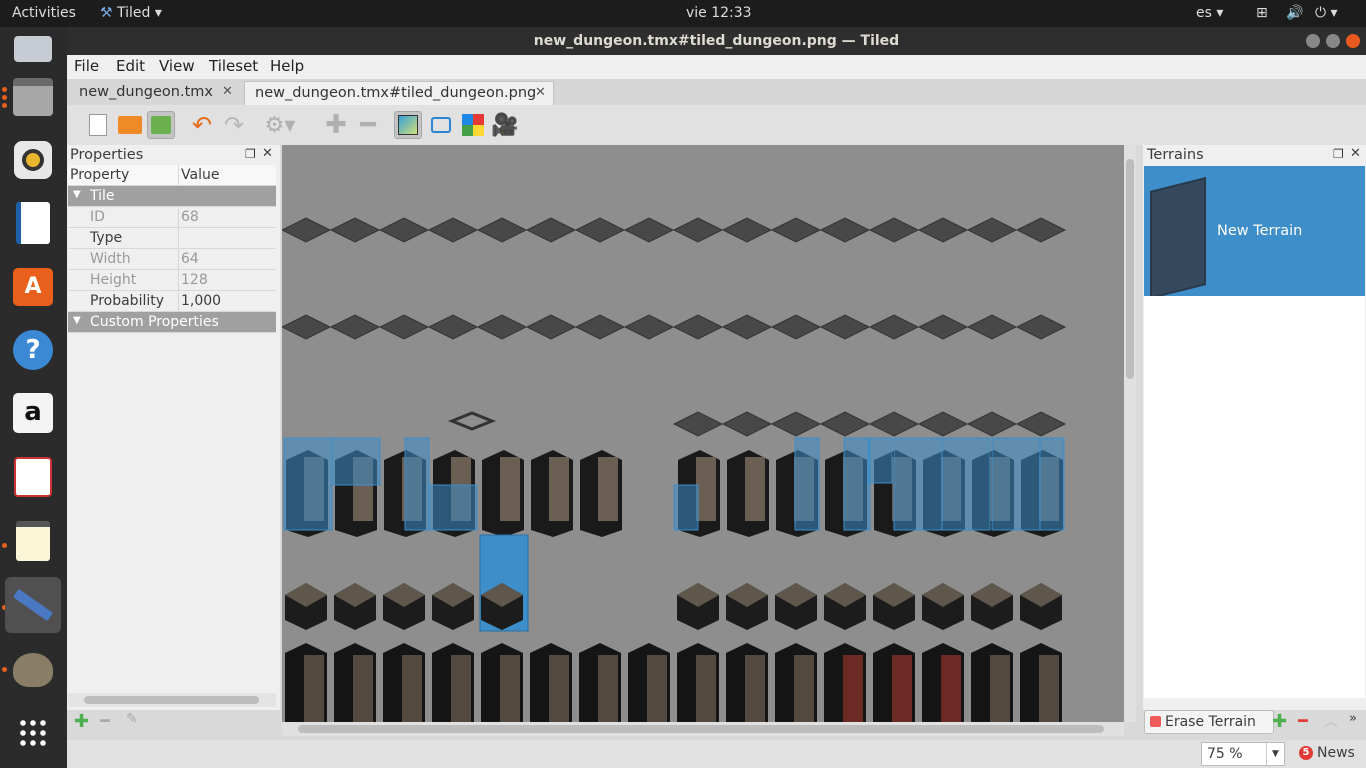 Image resolution: width=1366 pixels, height=768 pixels. I want to click on menu-tileset: Tileset, so click(233, 66).